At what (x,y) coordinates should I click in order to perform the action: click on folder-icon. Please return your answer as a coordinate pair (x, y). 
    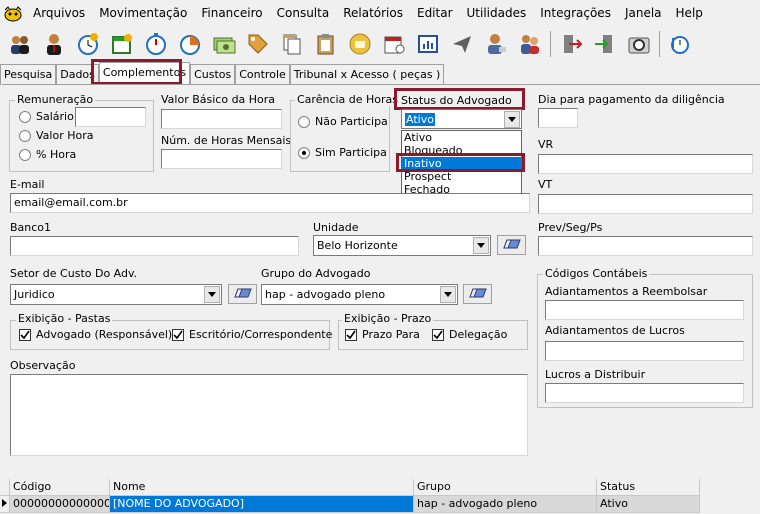
    Looking at the image, I should click on (360, 44).